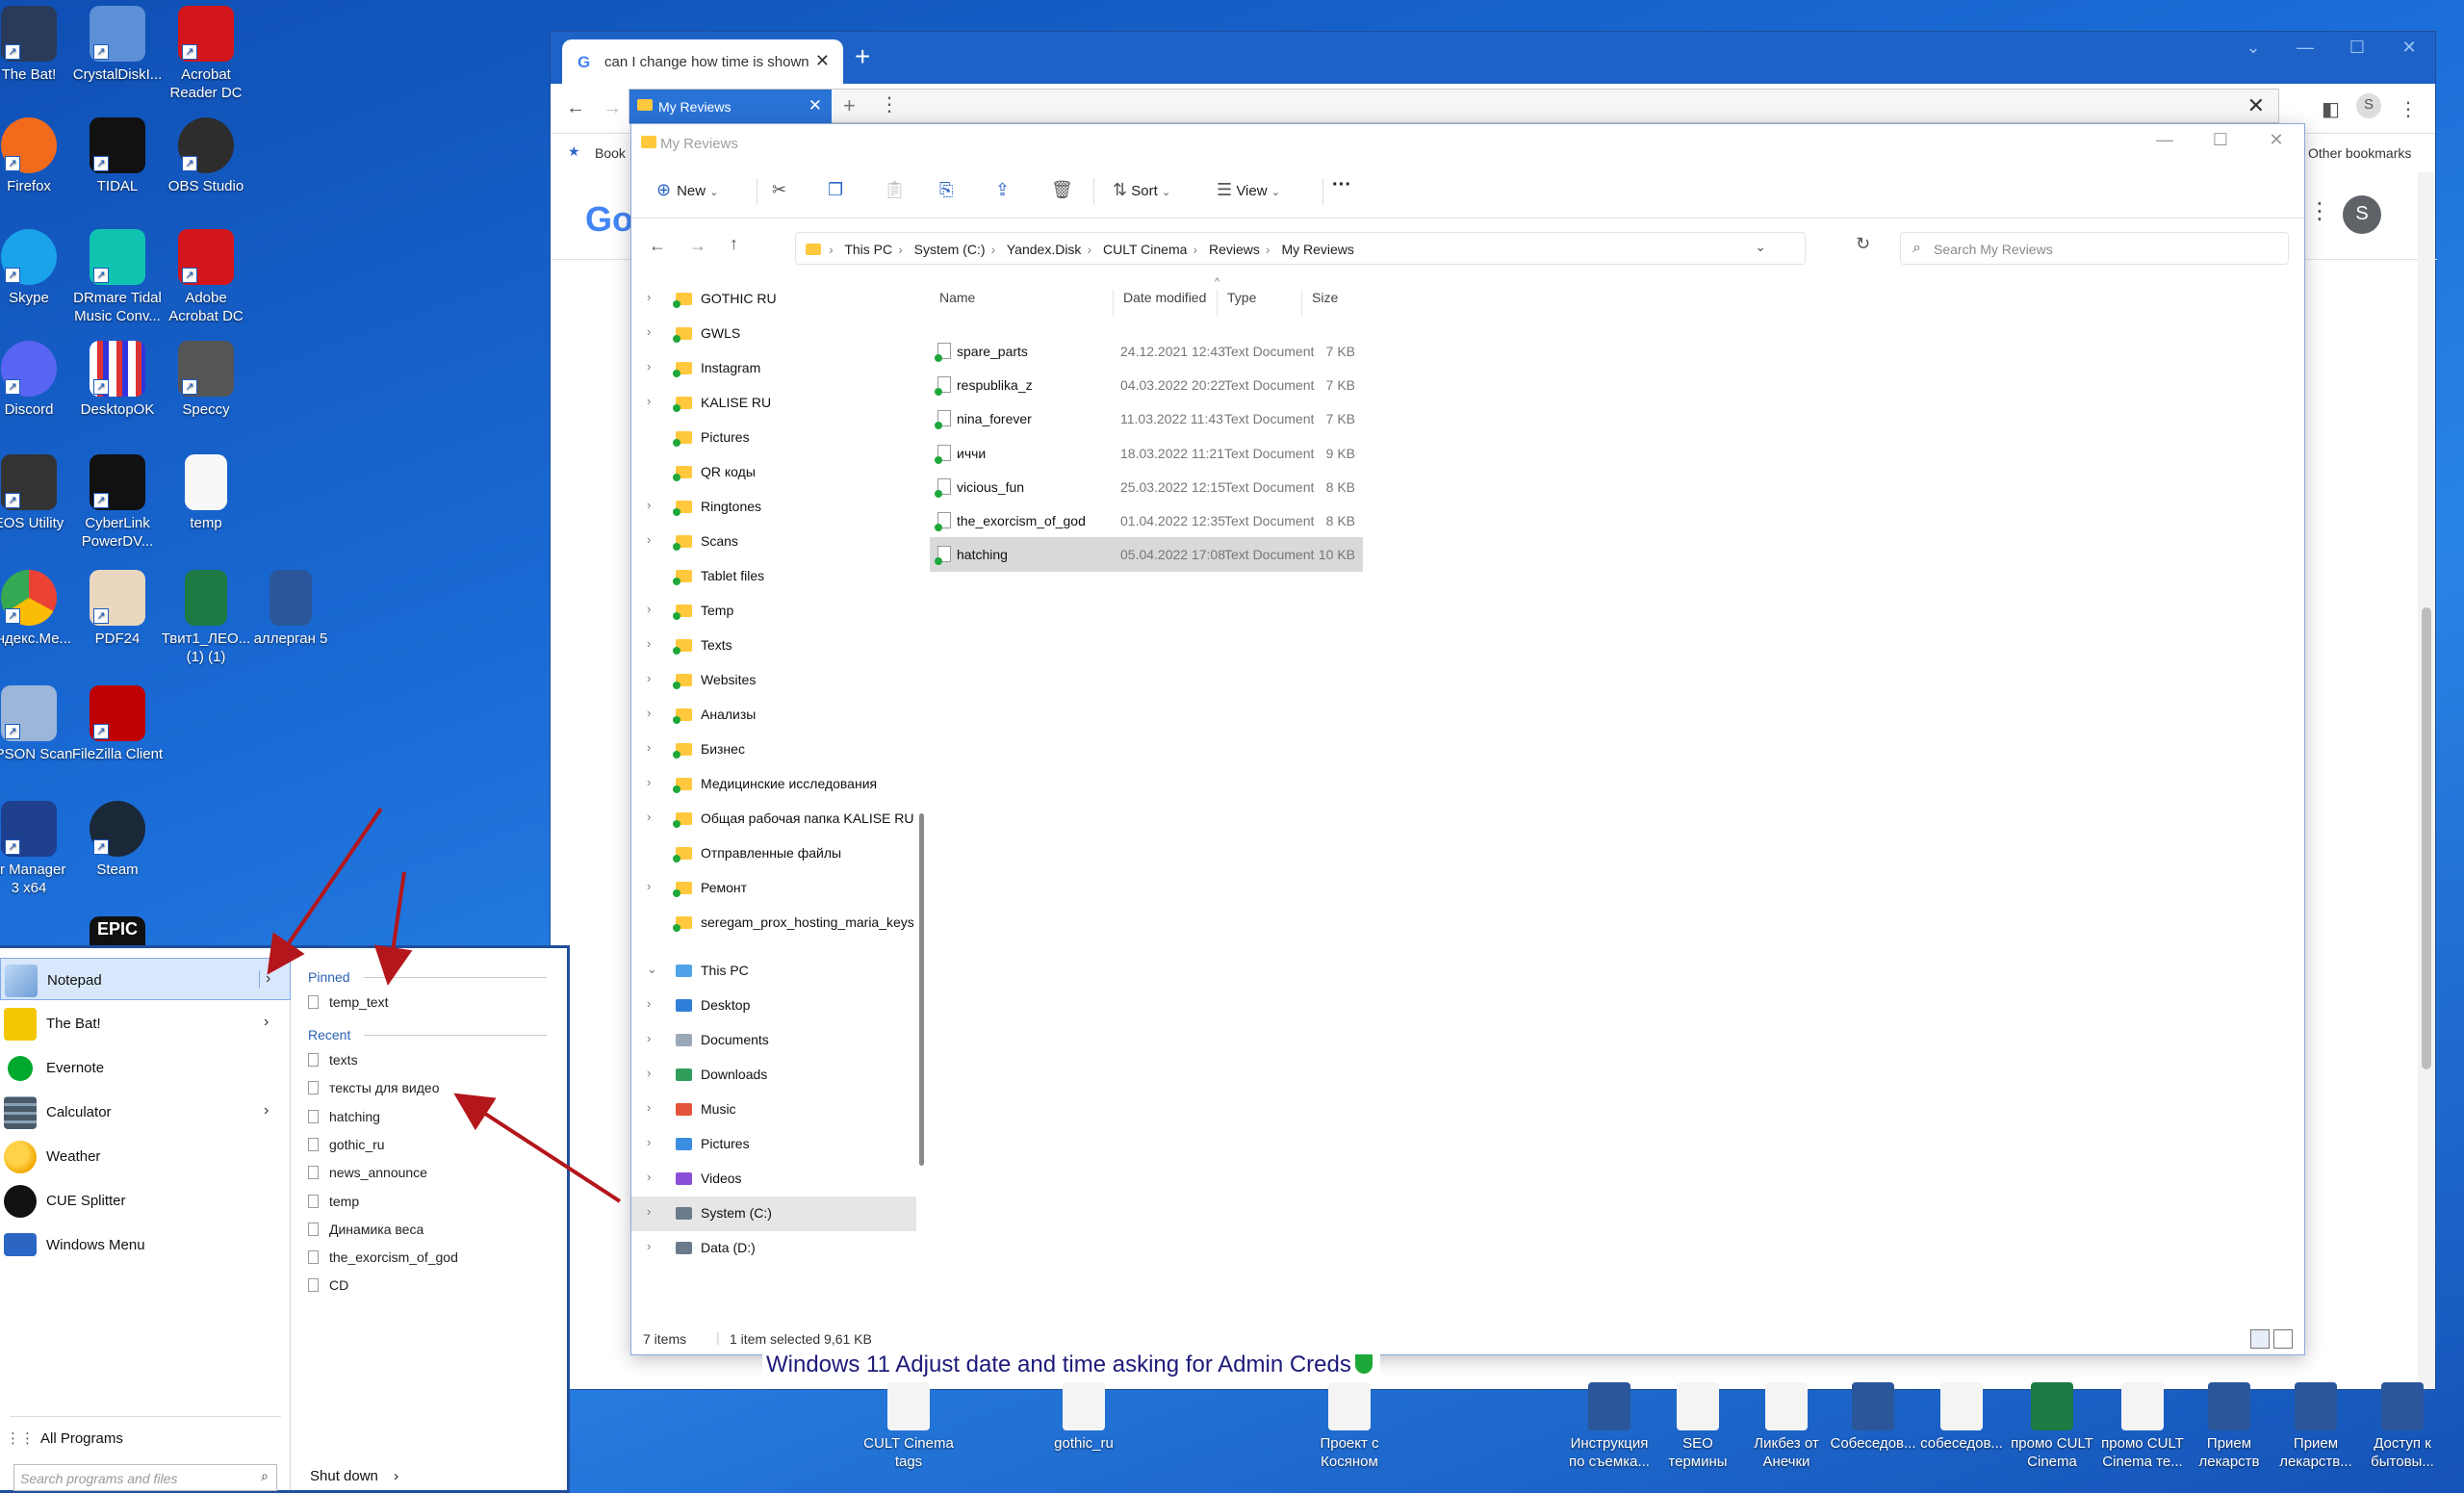  Describe the element at coordinates (537, 1148) in the screenshot. I see `arrow-to-recent-item` at that location.